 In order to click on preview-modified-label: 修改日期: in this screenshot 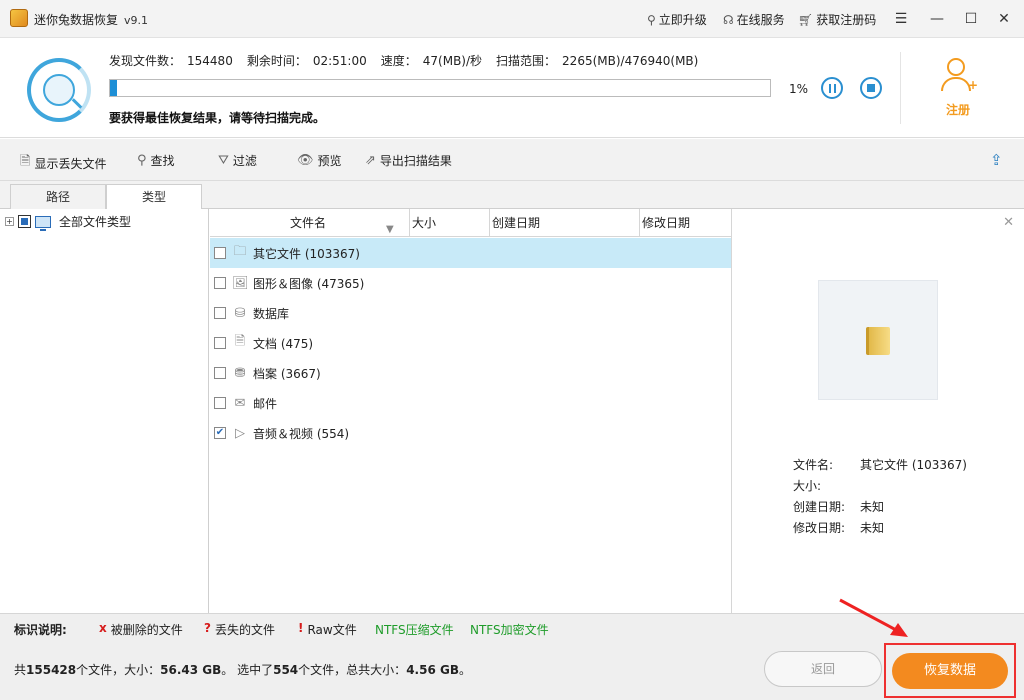, I will do `click(819, 528)`.